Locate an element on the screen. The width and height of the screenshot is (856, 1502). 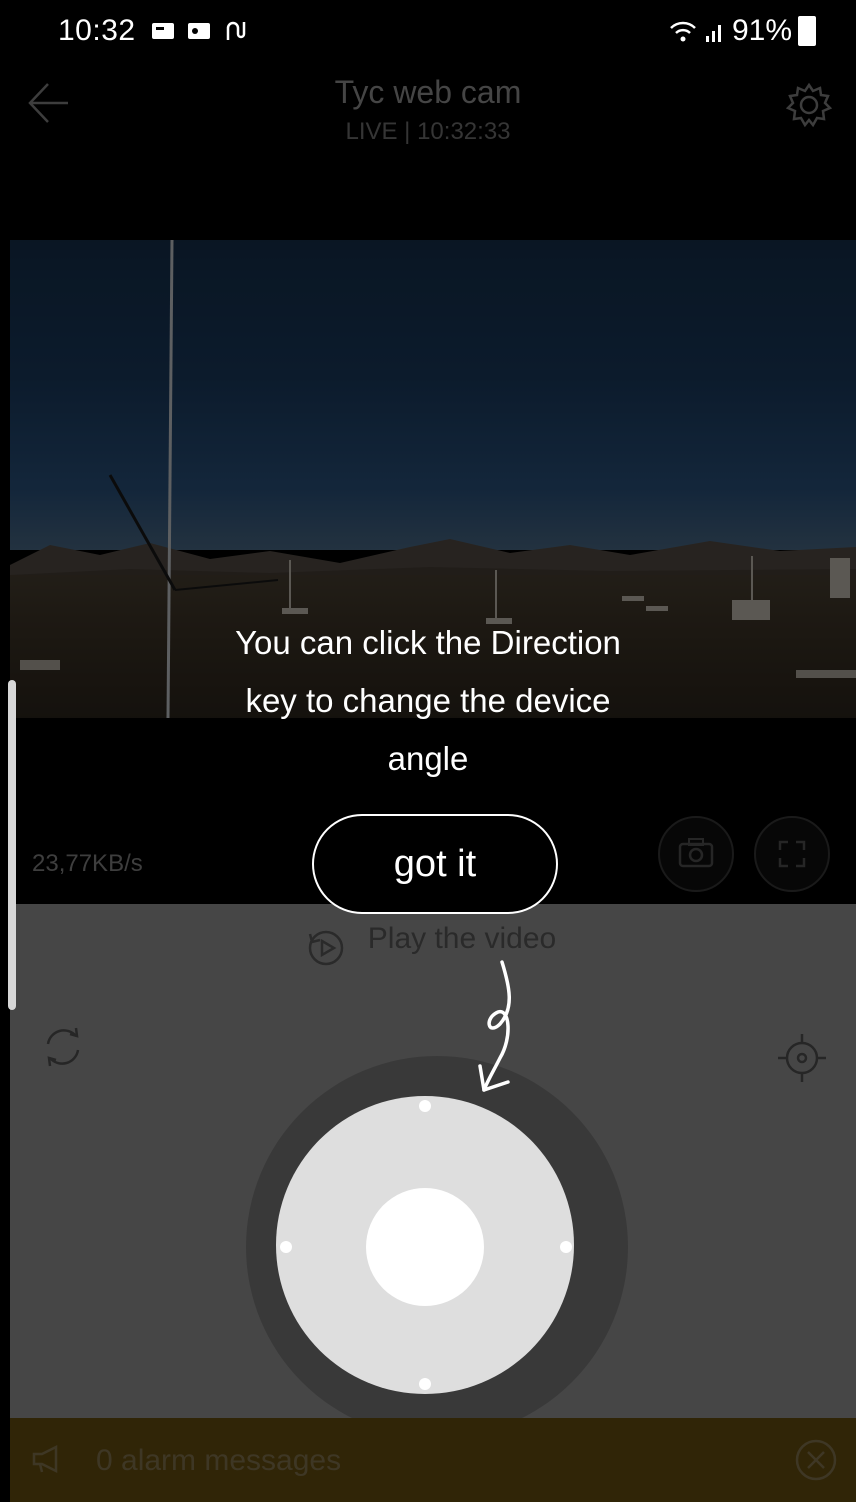
settings-button is located at coordinates (809, 105).